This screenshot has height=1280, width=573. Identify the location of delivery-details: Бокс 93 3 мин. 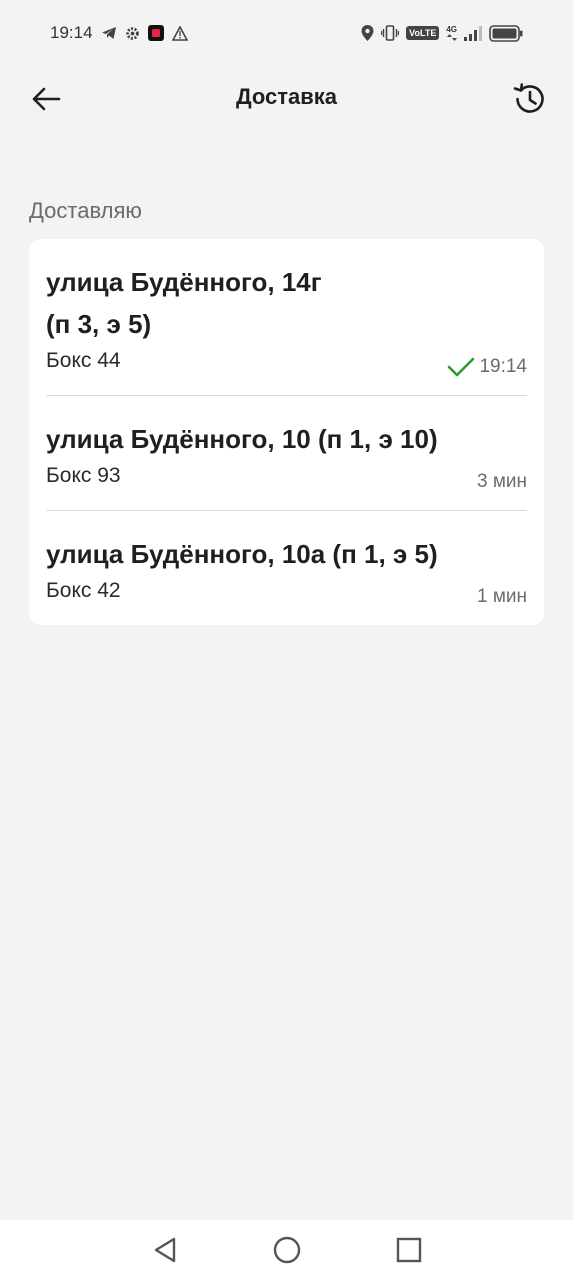
(286, 477).